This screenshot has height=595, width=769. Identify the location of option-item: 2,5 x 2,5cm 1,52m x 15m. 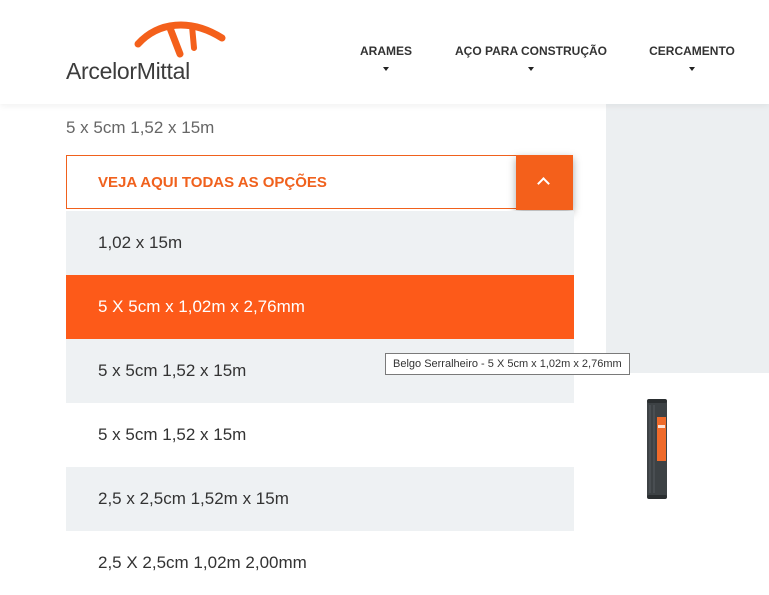
(320, 499).